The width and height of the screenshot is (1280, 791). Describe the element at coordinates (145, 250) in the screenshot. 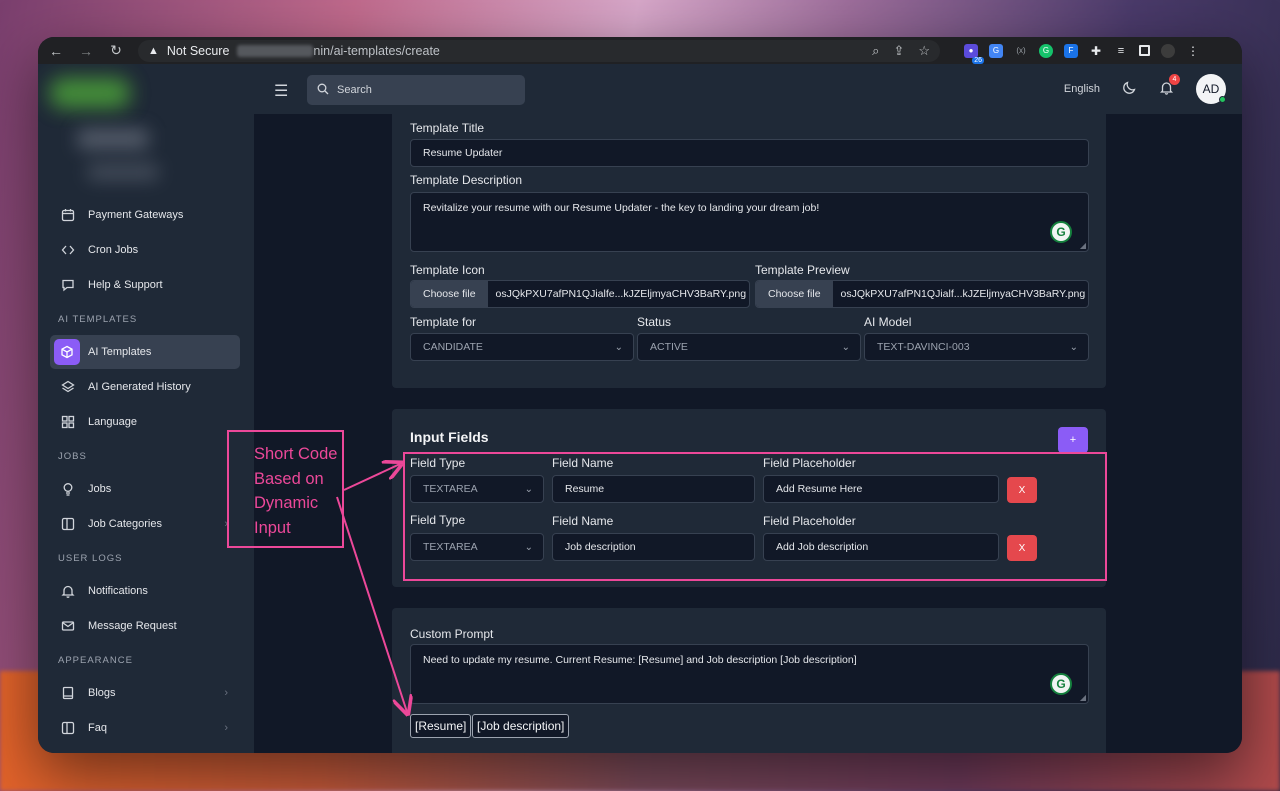

I see `sidebar-item-cron-jobs: Cron Jobs` at that location.